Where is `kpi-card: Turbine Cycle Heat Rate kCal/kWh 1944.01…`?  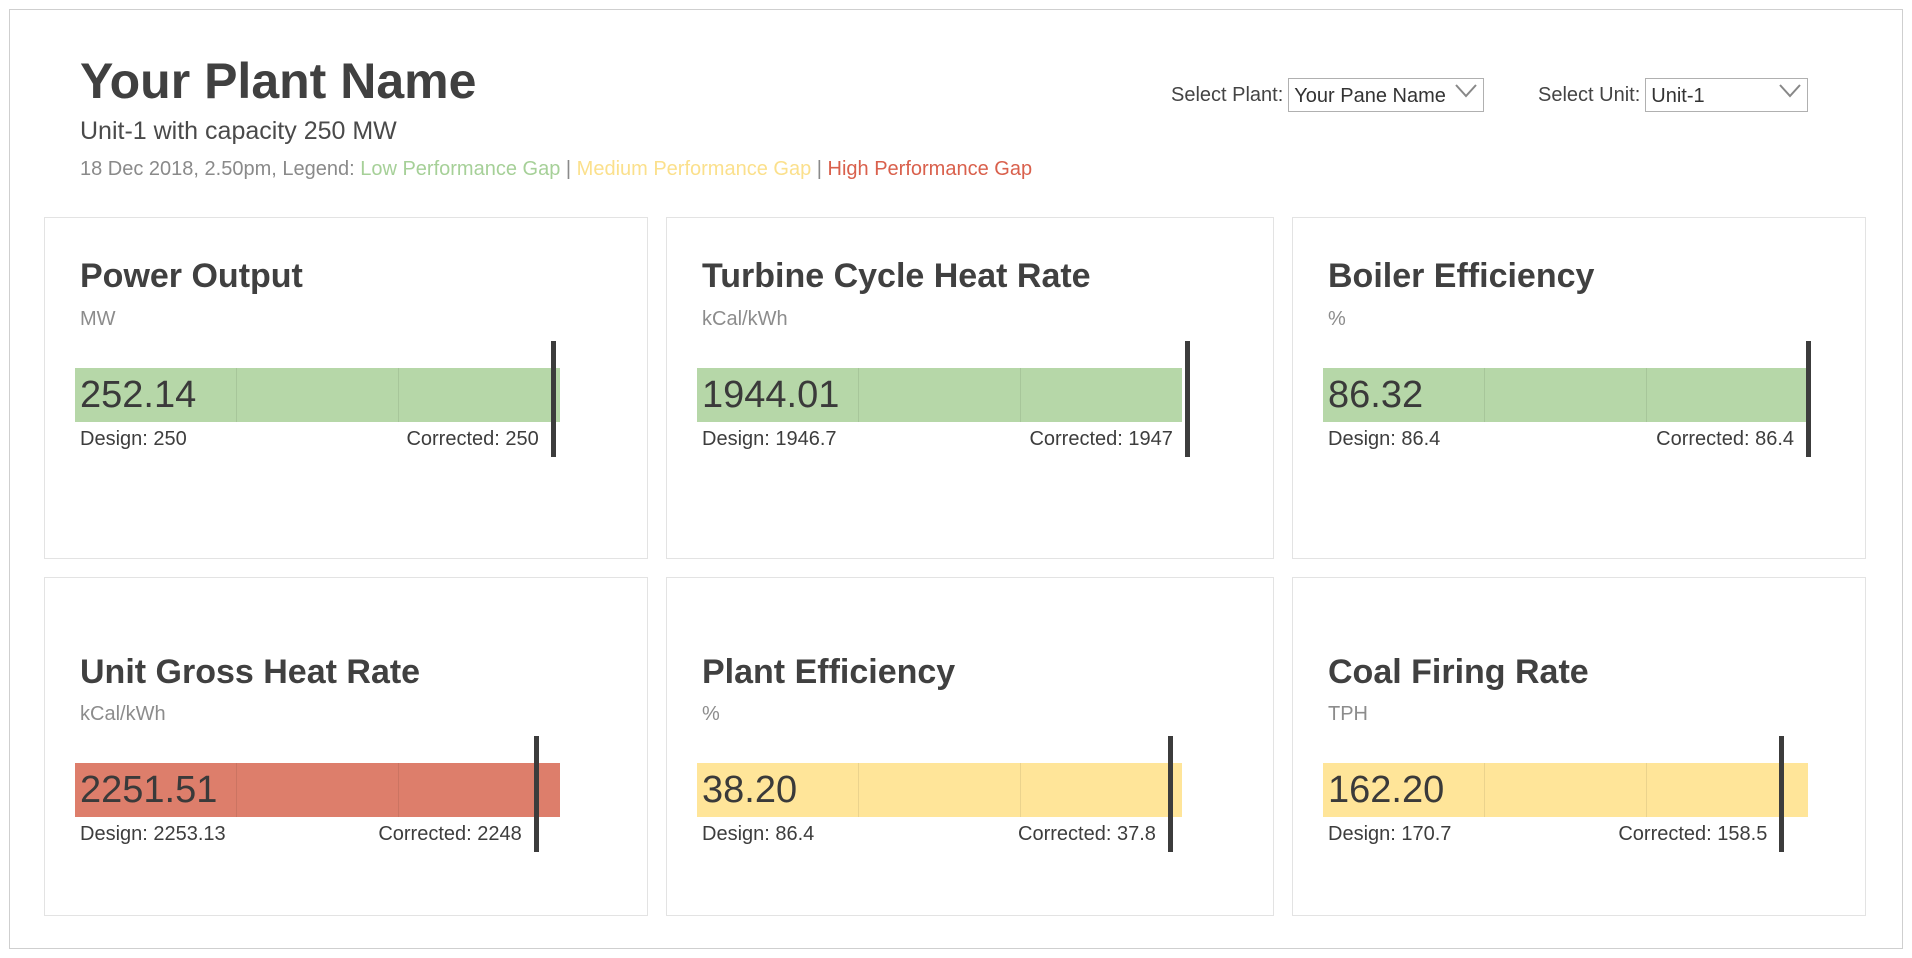 kpi-card: Turbine Cycle Heat Rate kCal/kWh 1944.01… is located at coordinates (970, 388).